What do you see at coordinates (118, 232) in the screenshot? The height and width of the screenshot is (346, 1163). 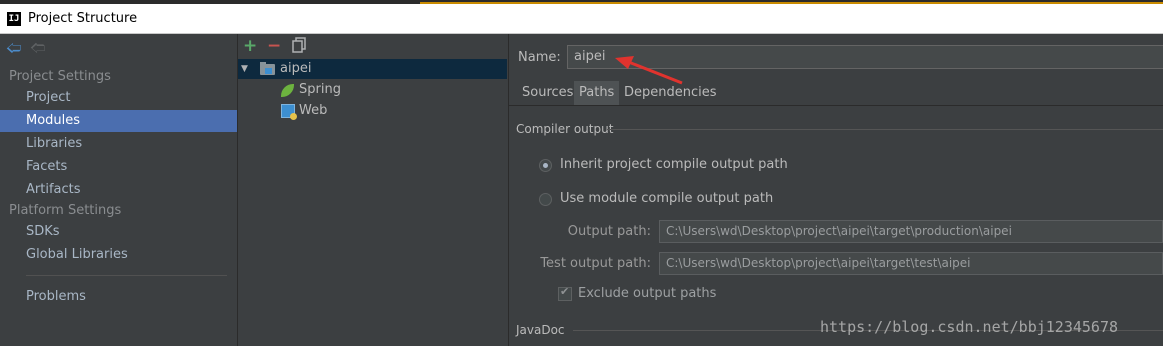 I see `nav-item-sdks: SDKs` at bounding box center [118, 232].